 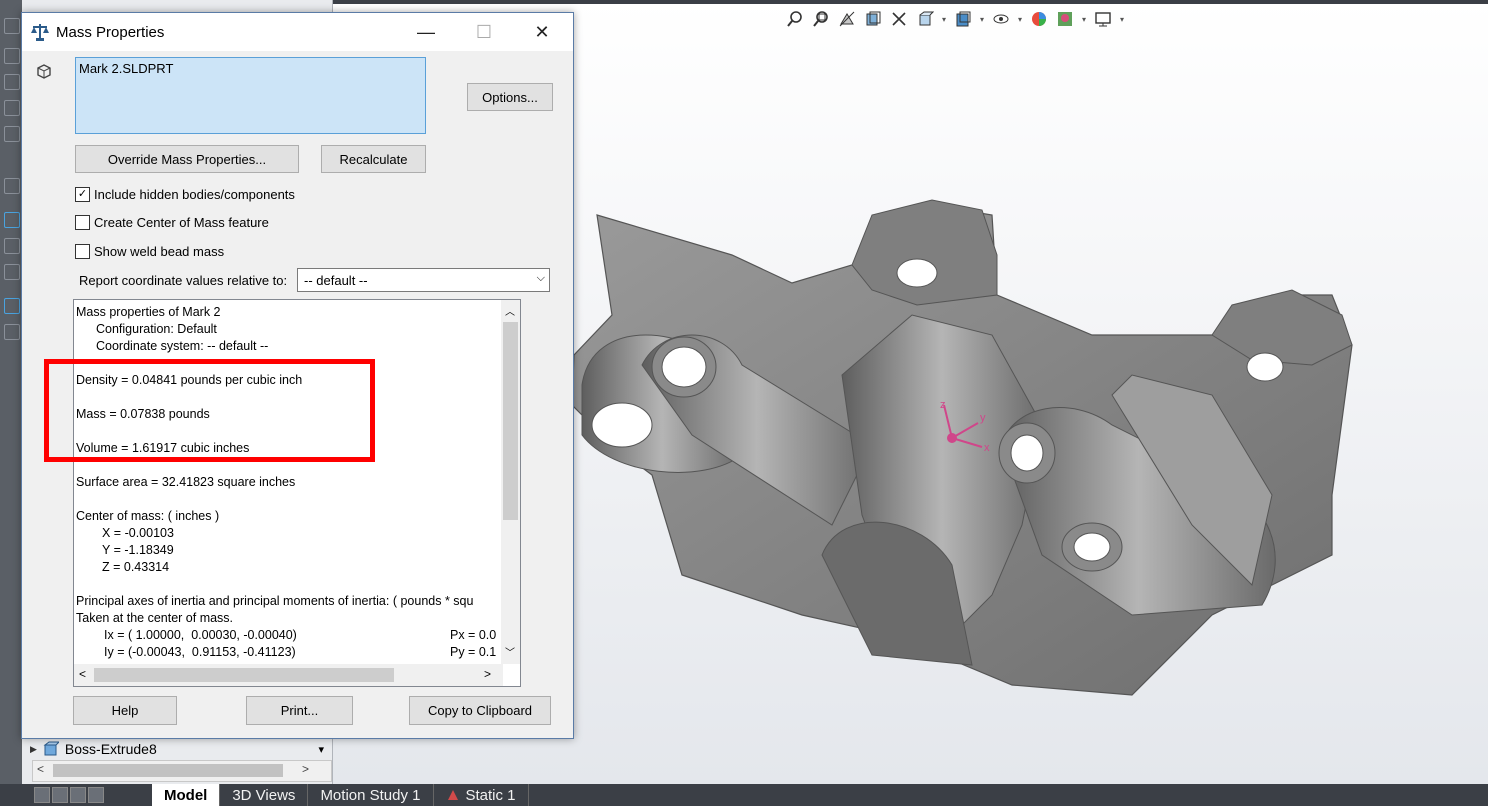 What do you see at coordinates (186, 482) in the screenshot?
I see `surface-area-line: Surface area = 32.41823 square inches` at bounding box center [186, 482].